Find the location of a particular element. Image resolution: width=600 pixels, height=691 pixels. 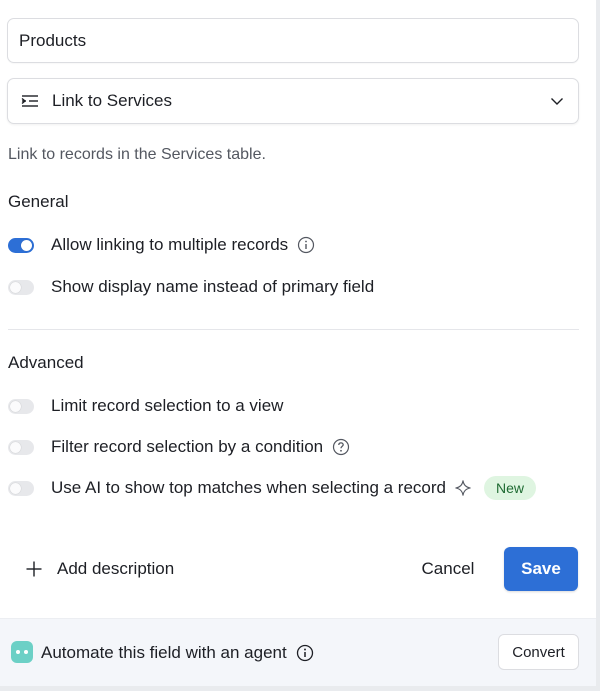

field-type-description: Link to records in the Services table. is located at coordinates (137, 154).